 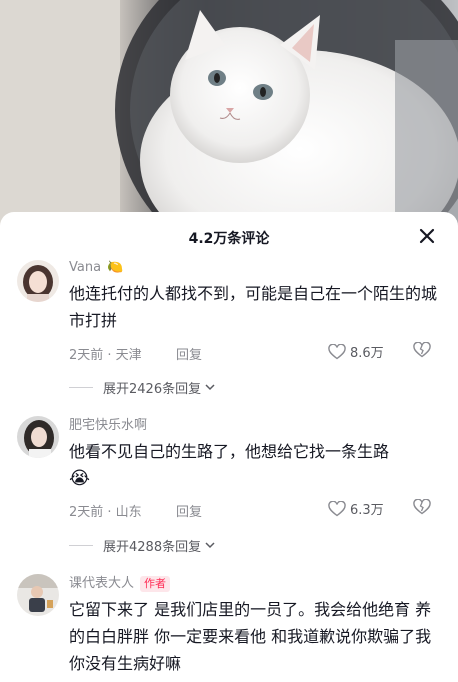 What do you see at coordinates (108, 425) in the screenshot?
I see `username-text: 肥宅快乐水啊` at bounding box center [108, 425].